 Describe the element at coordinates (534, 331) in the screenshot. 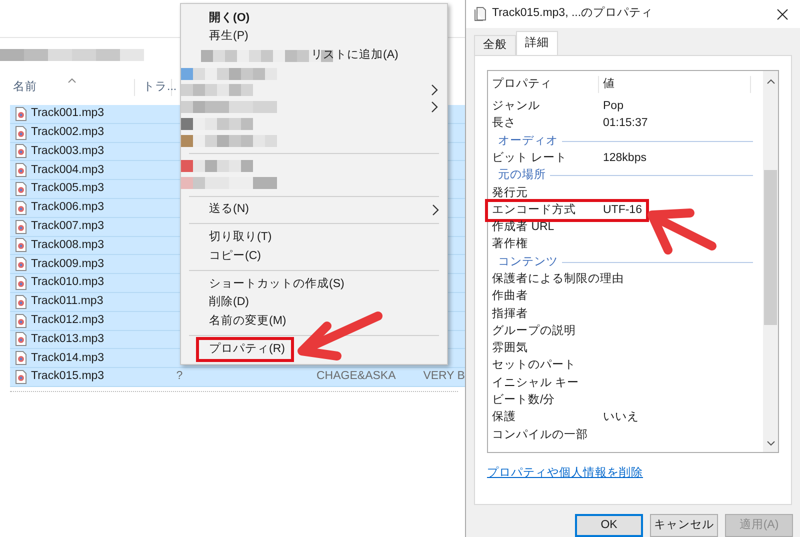

I see `property-name: グループの説明` at that location.